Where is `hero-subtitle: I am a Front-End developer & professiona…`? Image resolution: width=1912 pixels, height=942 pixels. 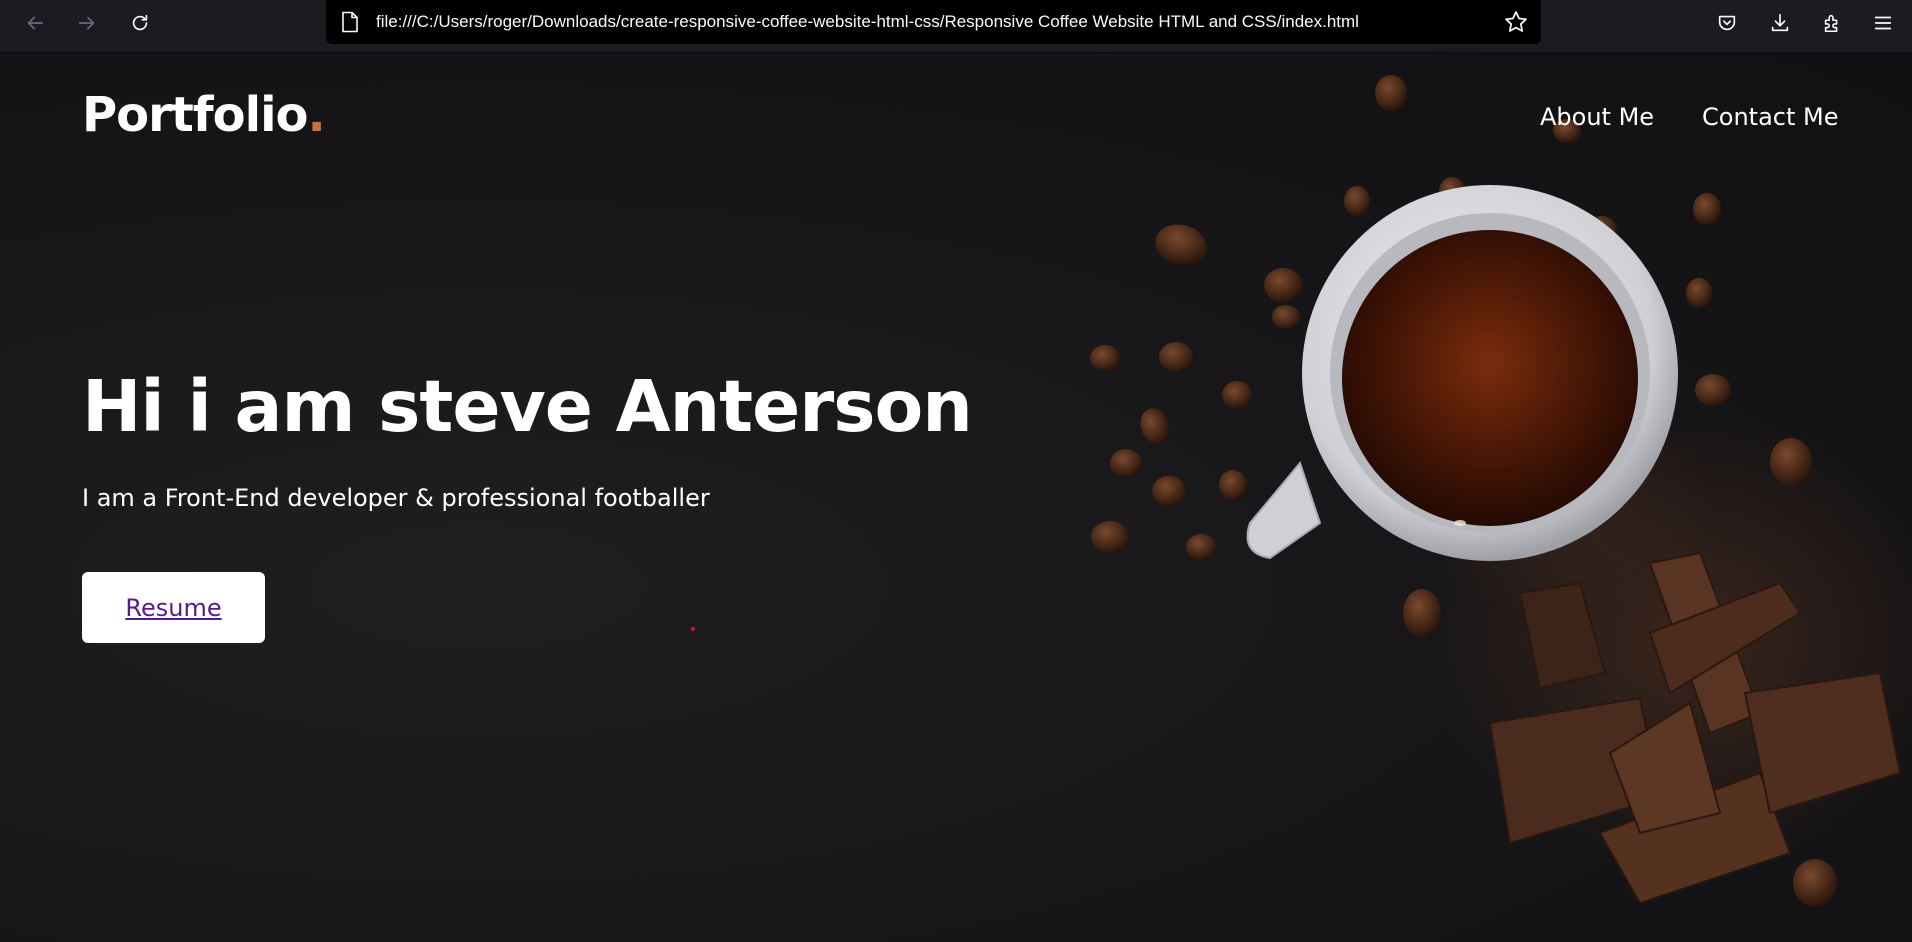
hero-subtitle: I am a Front-End developer & professiona… is located at coordinates (396, 498).